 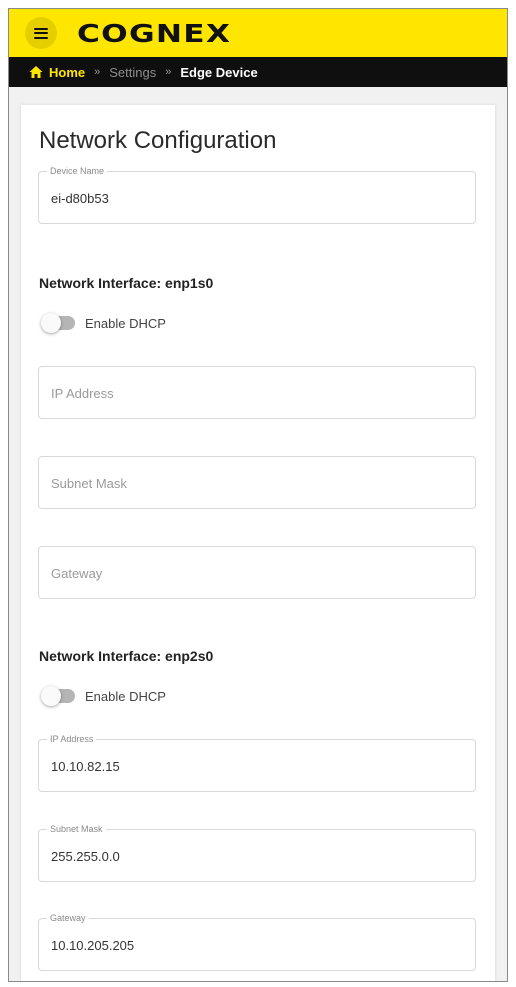 What do you see at coordinates (68, 918) in the screenshot?
I see `interface-2-gateway-label: Gateway` at bounding box center [68, 918].